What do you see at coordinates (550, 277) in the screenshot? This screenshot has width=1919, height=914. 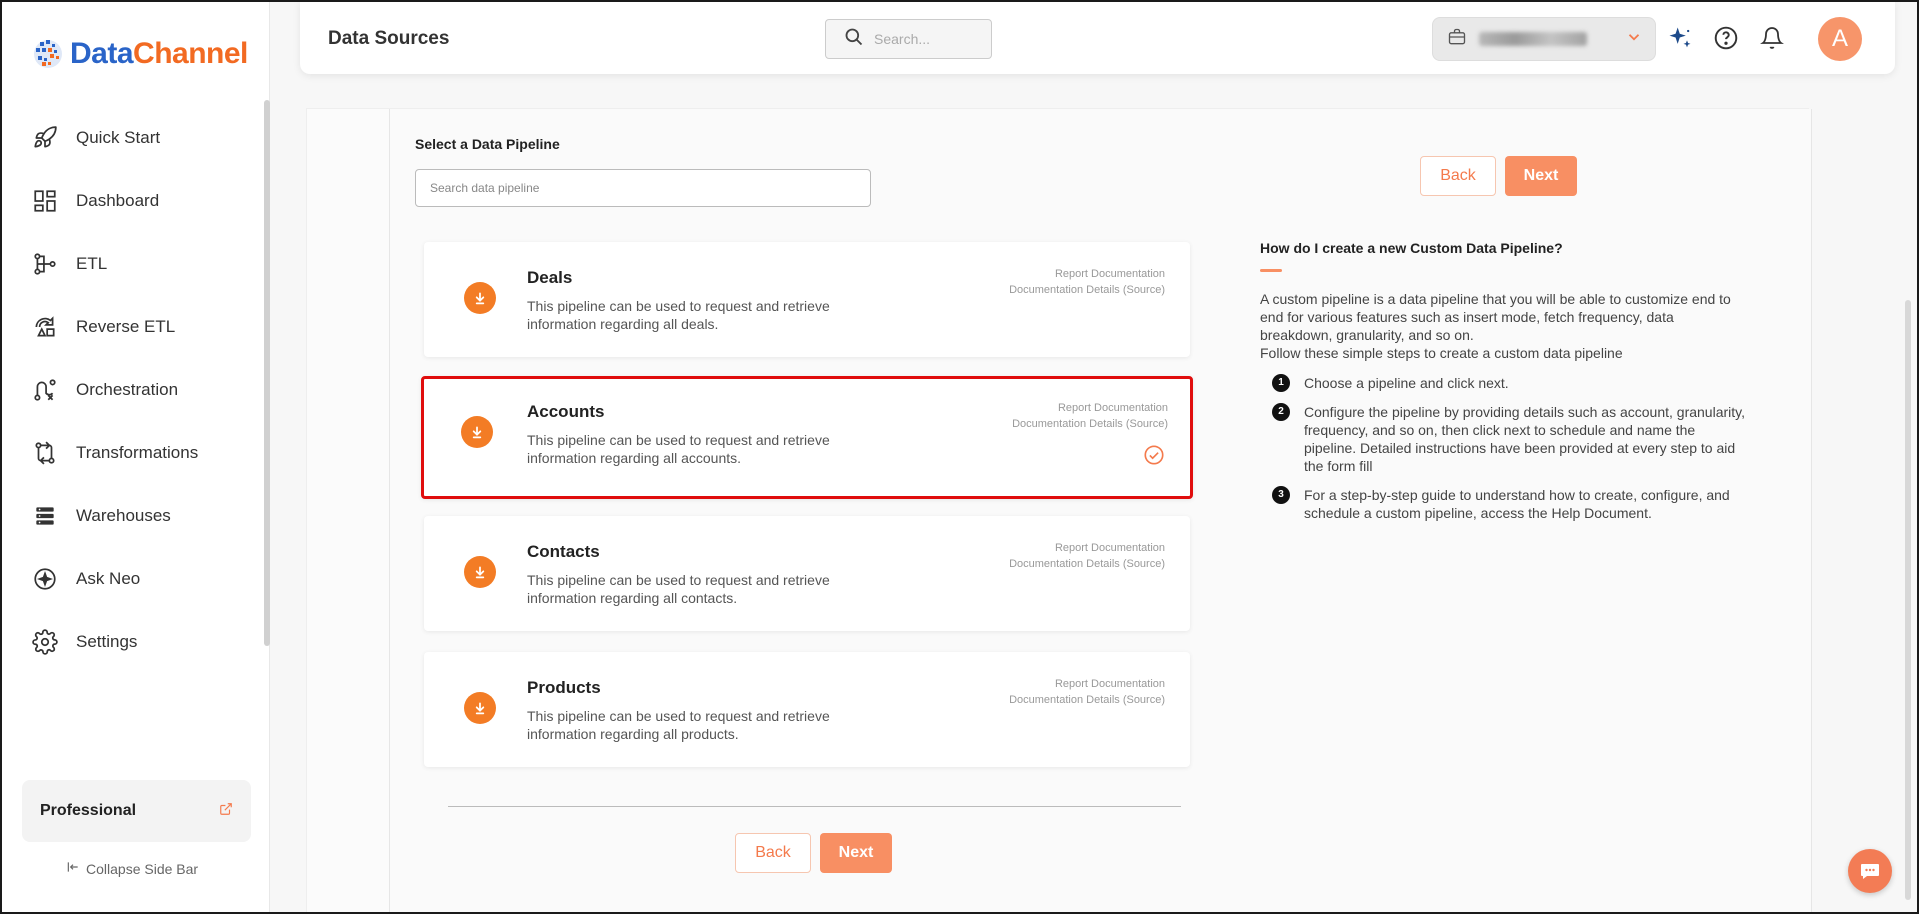 I see `pipeline-title: Deals` at bounding box center [550, 277].